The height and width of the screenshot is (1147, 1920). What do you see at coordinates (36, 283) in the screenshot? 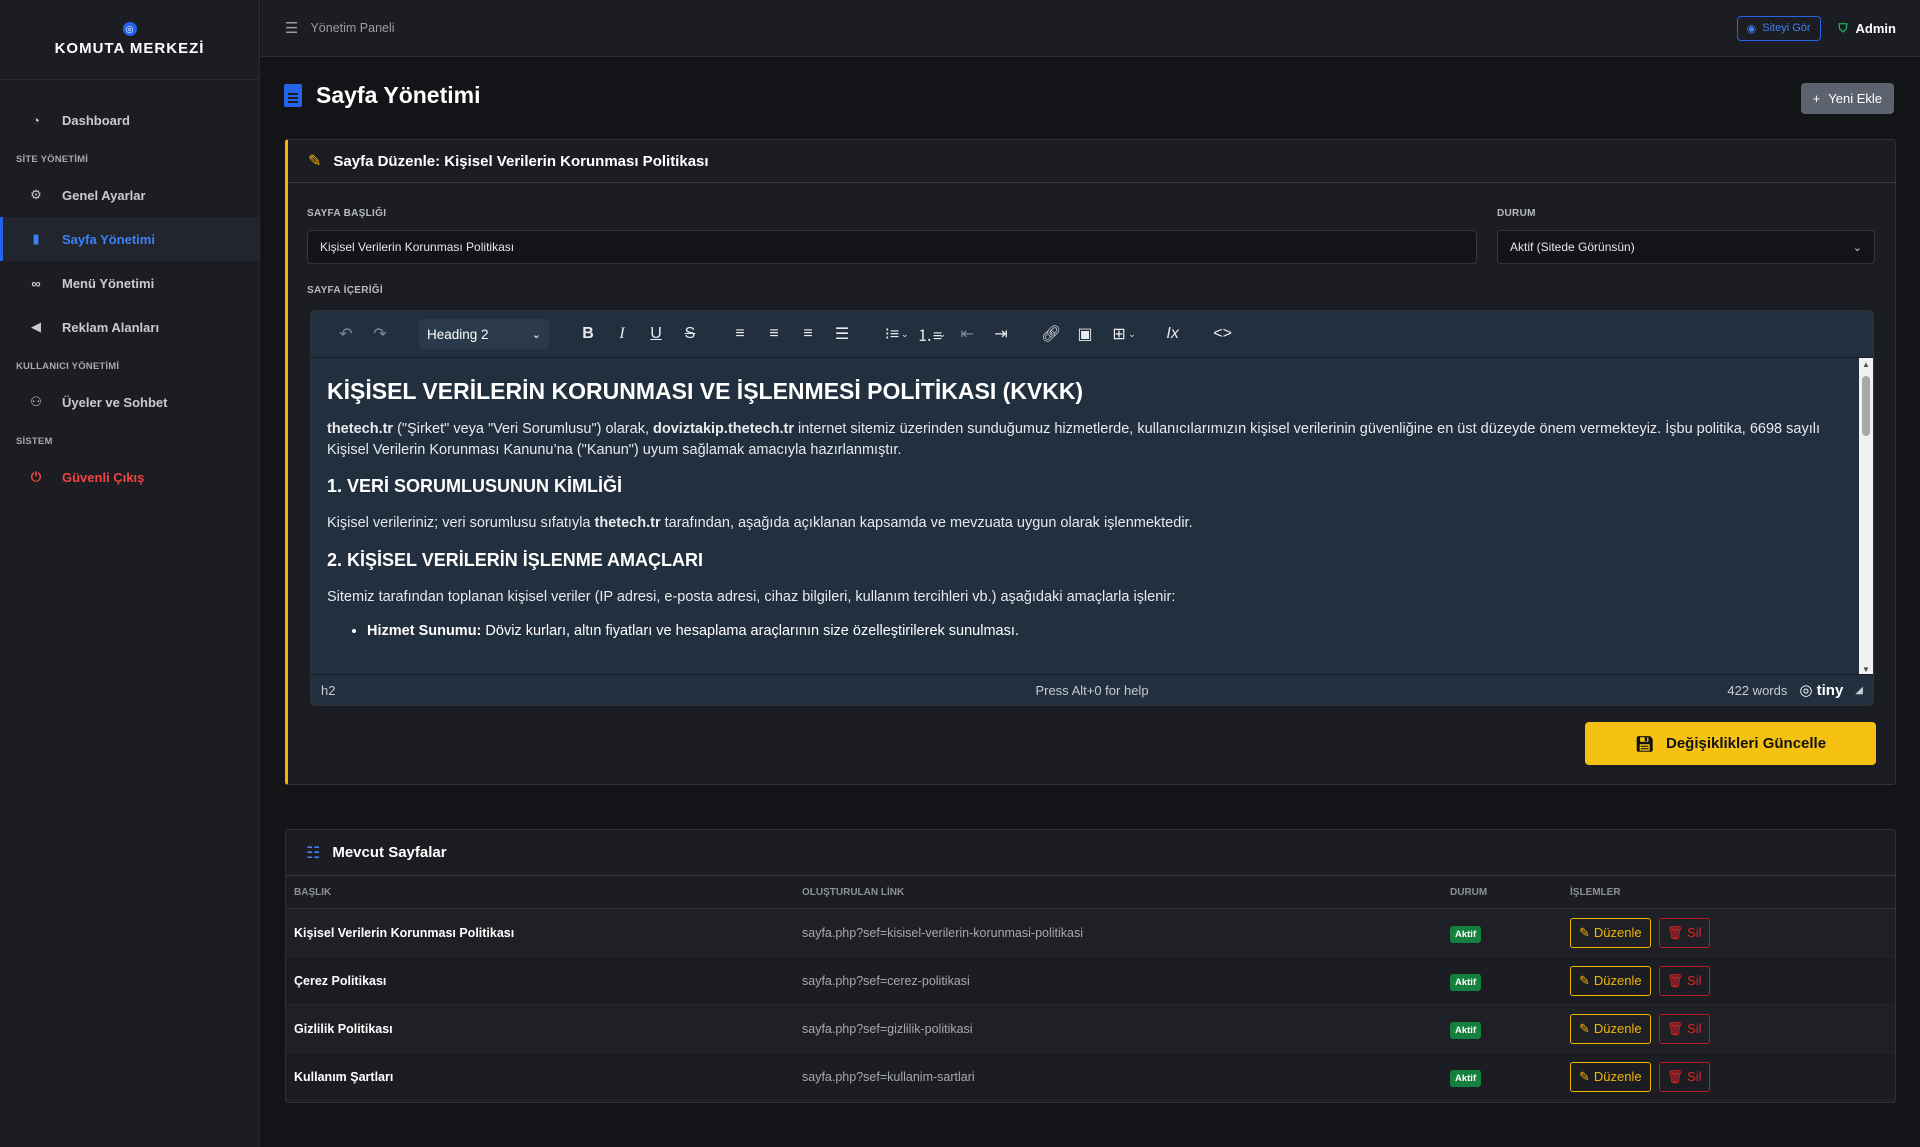
I see `link-icon: ∞` at bounding box center [36, 283].